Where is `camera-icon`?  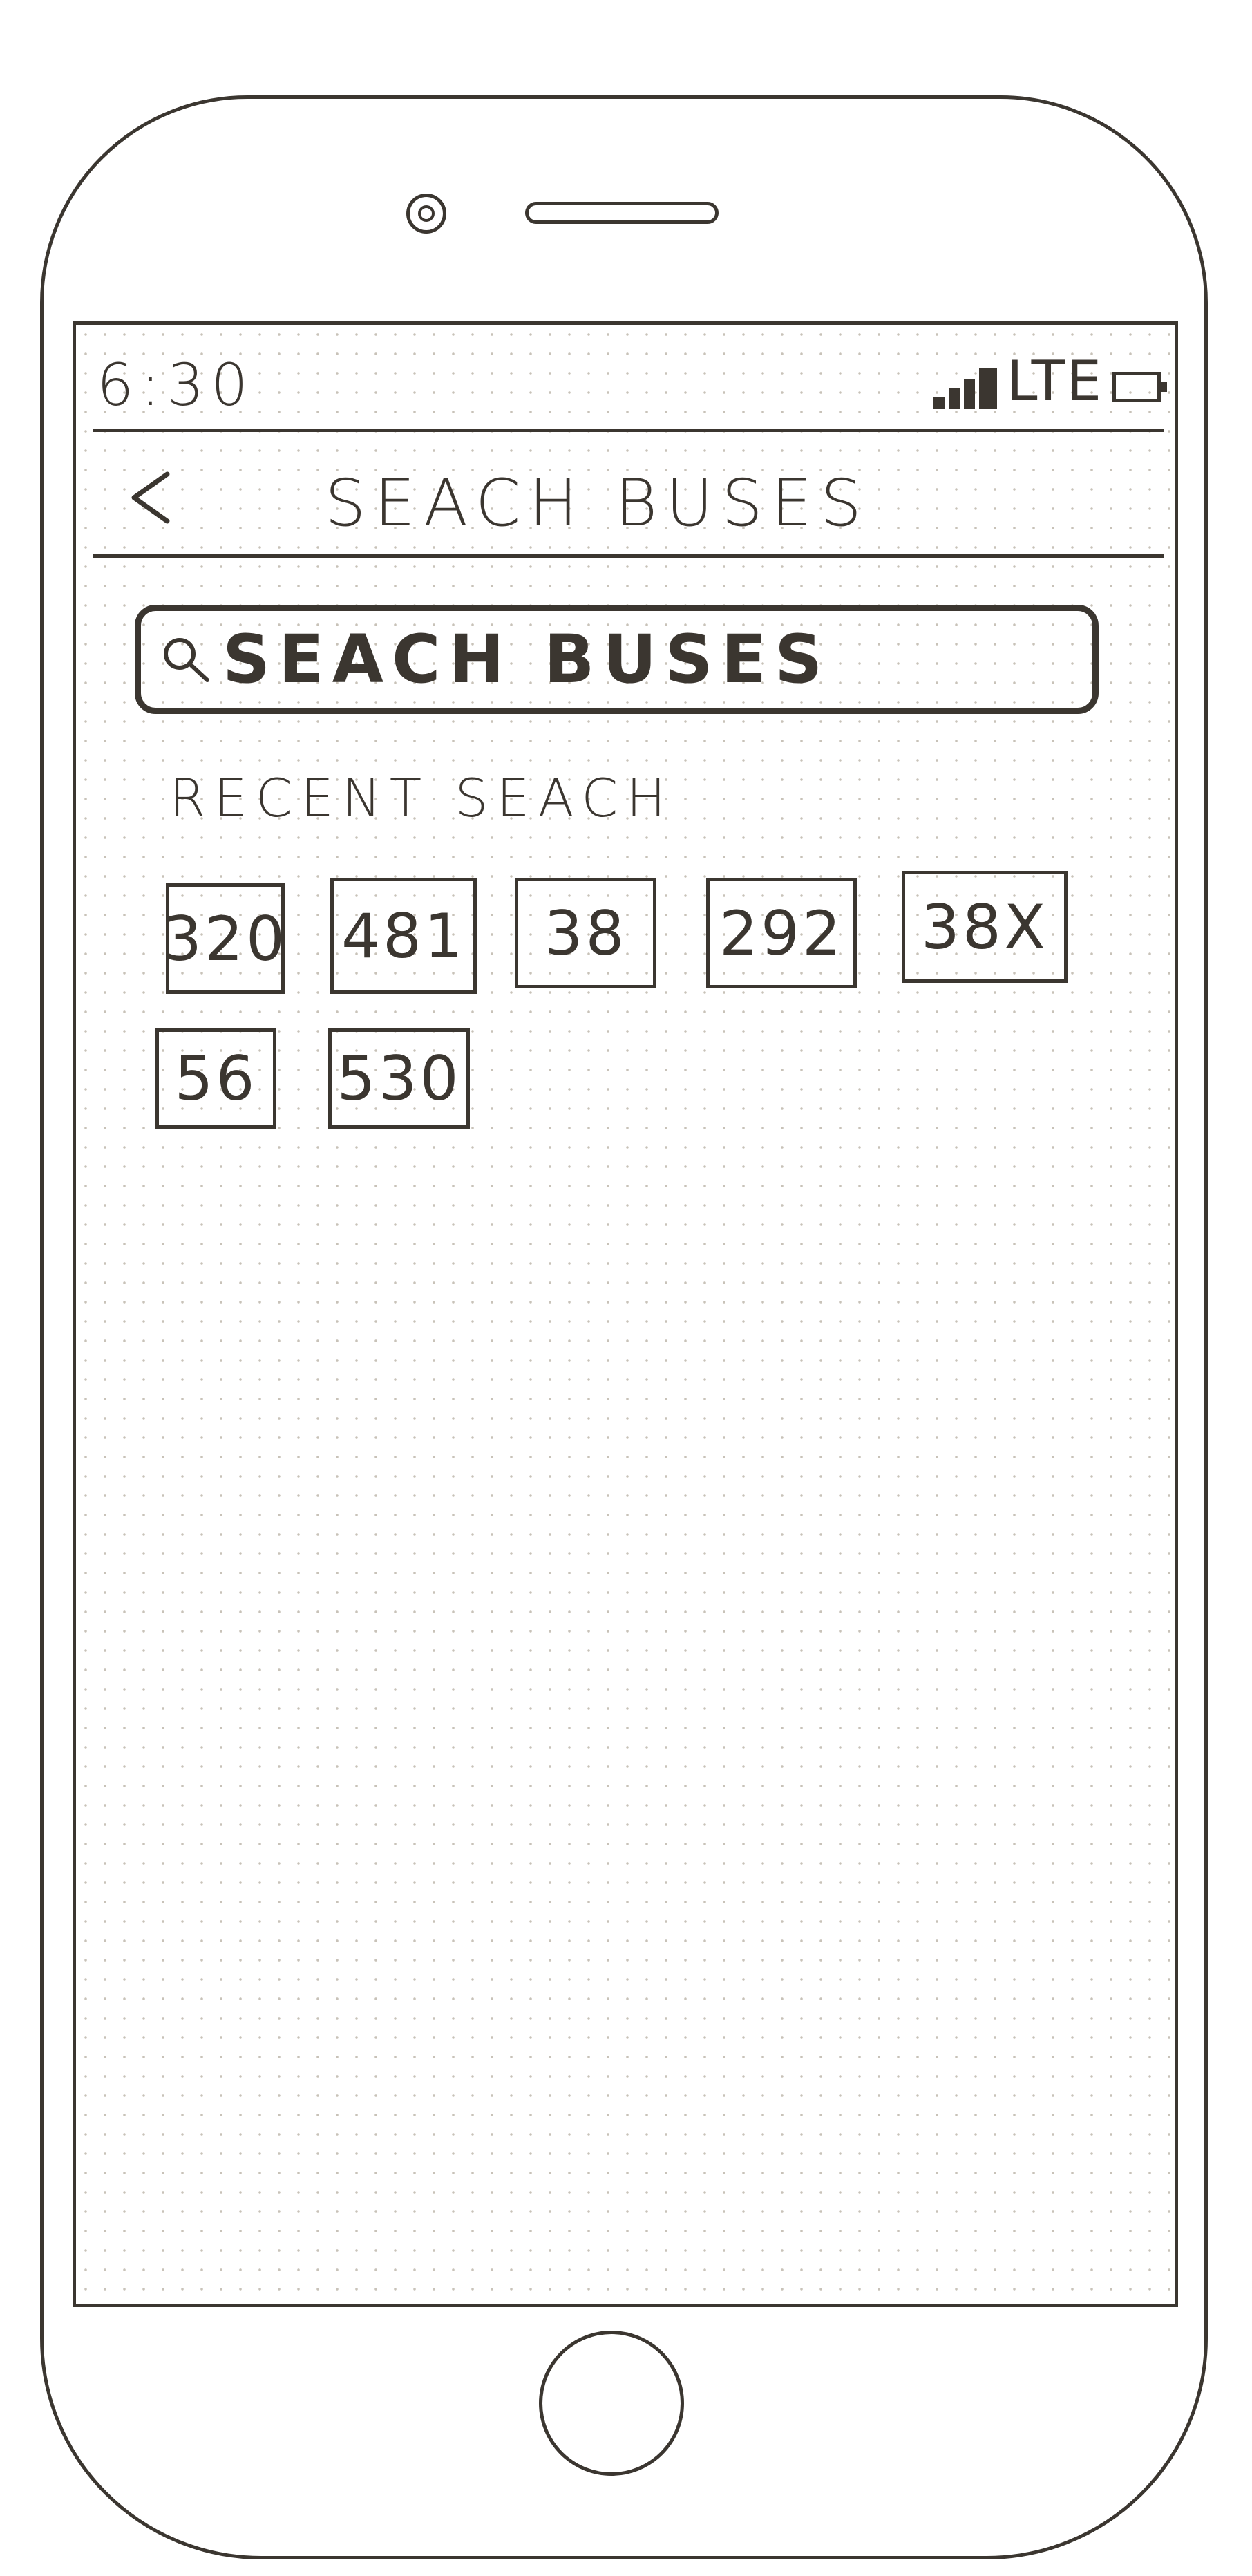
camera-icon is located at coordinates (426, 214).